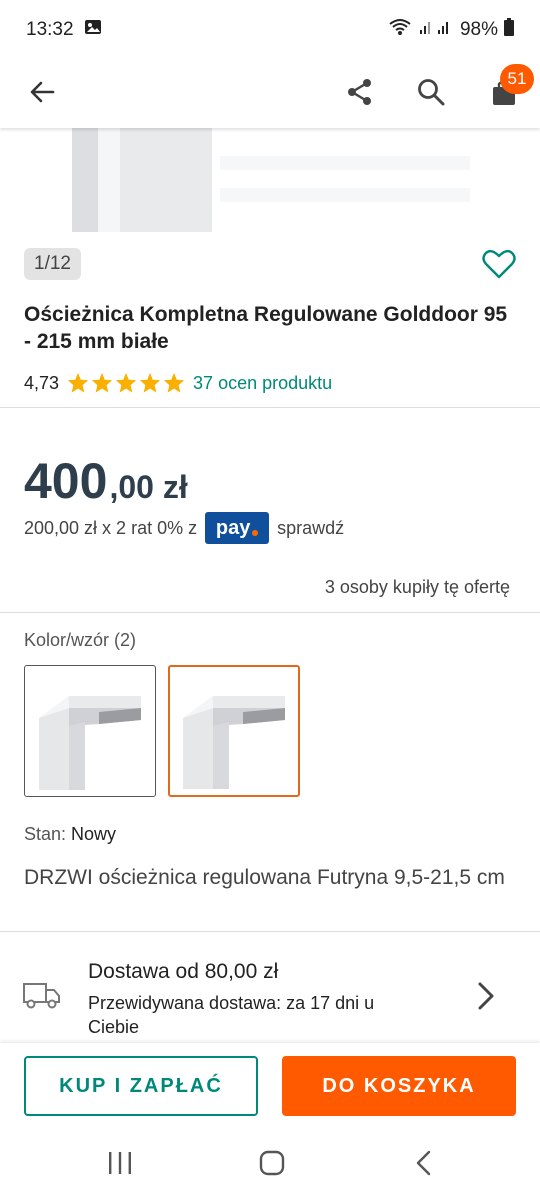 The height and width of the screenshot is (1200, 540). What do you see at coordinates (148, 487) in the screenshot?
I see `price-rest: ,00 zł` at bounding box center [148, 487].